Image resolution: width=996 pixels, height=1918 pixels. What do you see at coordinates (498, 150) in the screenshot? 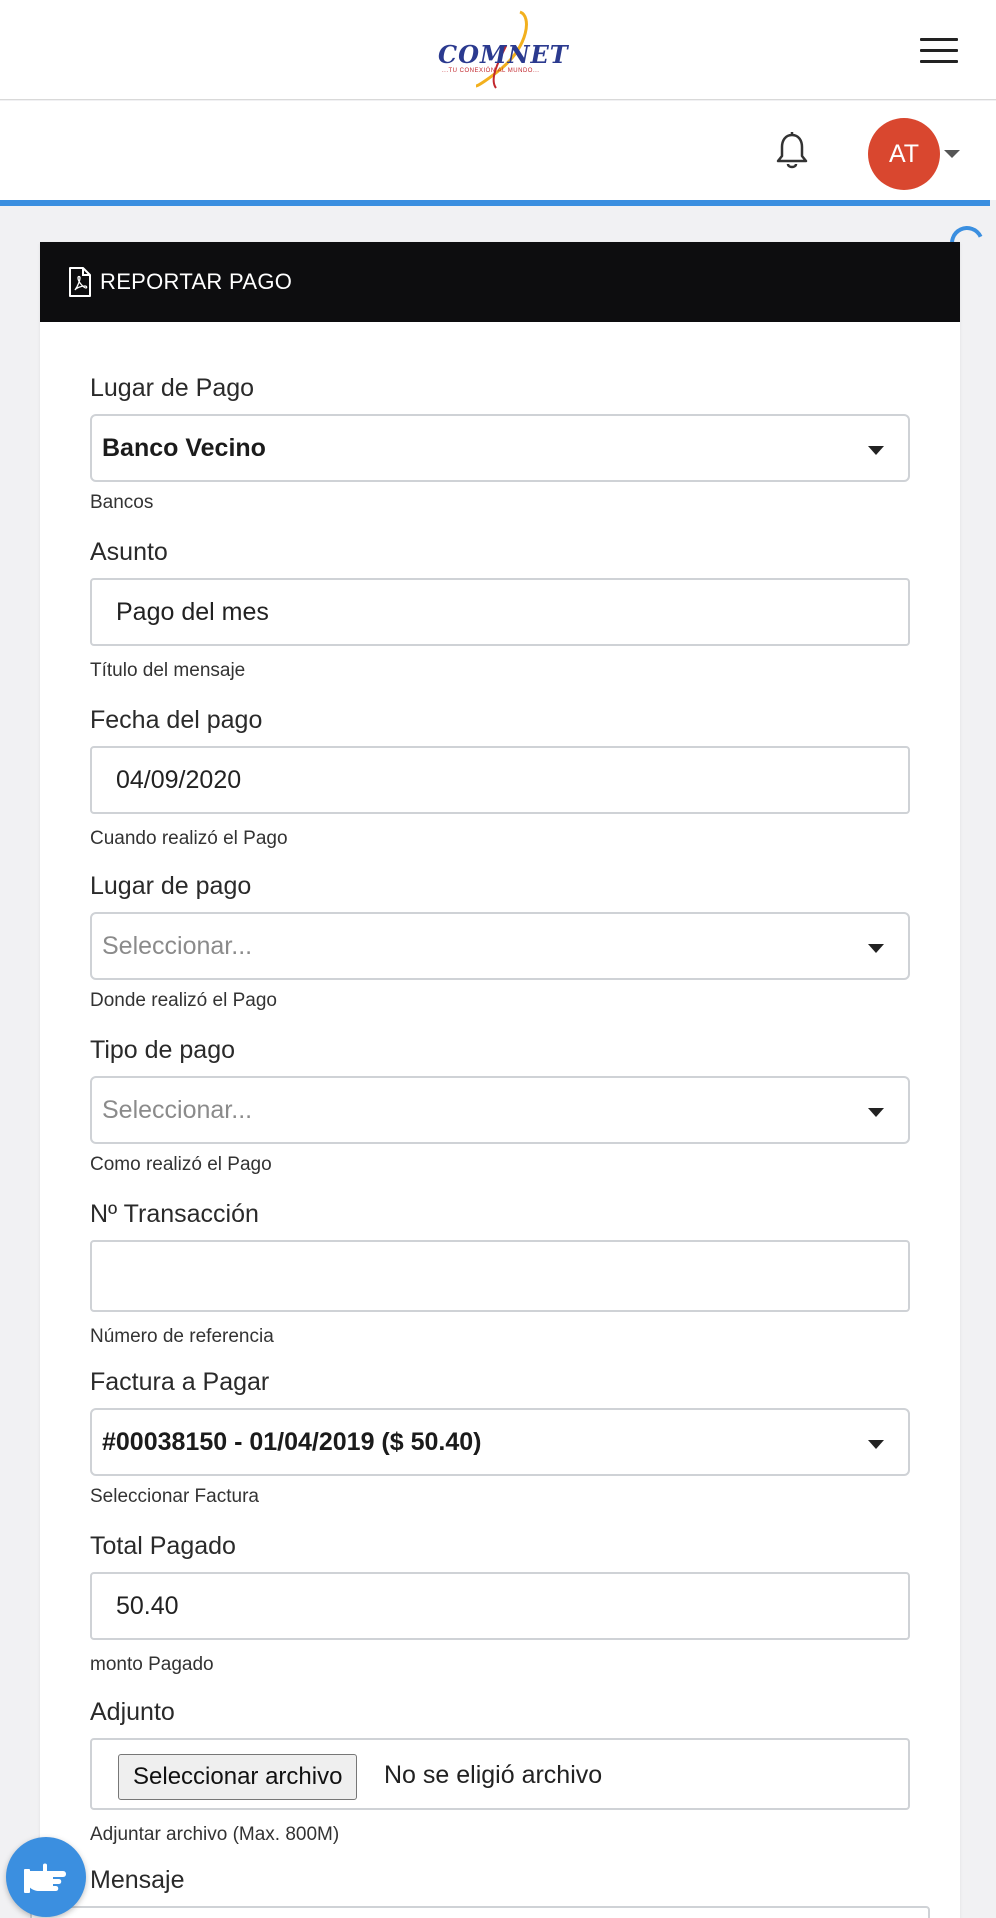
I see `user-bar: AT` at bounding box center [498, 150].